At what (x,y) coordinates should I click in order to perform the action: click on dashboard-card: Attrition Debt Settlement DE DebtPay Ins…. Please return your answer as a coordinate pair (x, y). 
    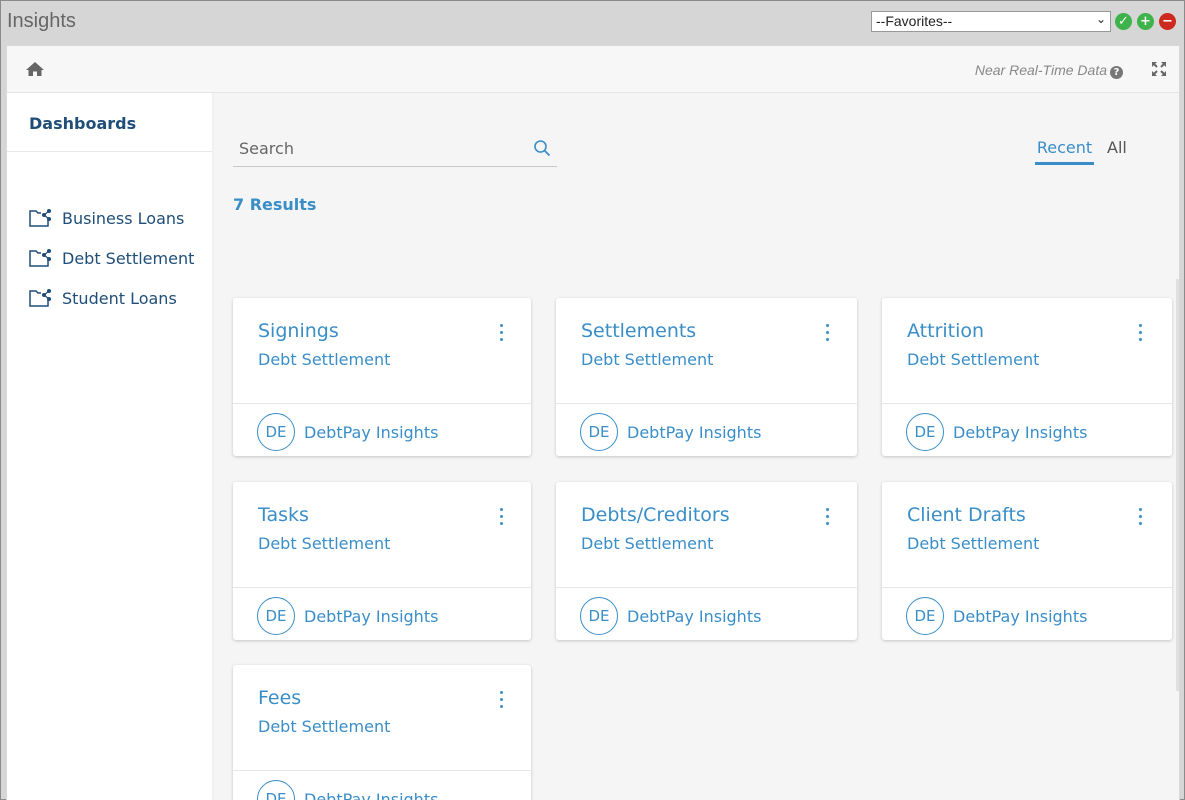
    Looking at the image, I should click on (1027, 377).